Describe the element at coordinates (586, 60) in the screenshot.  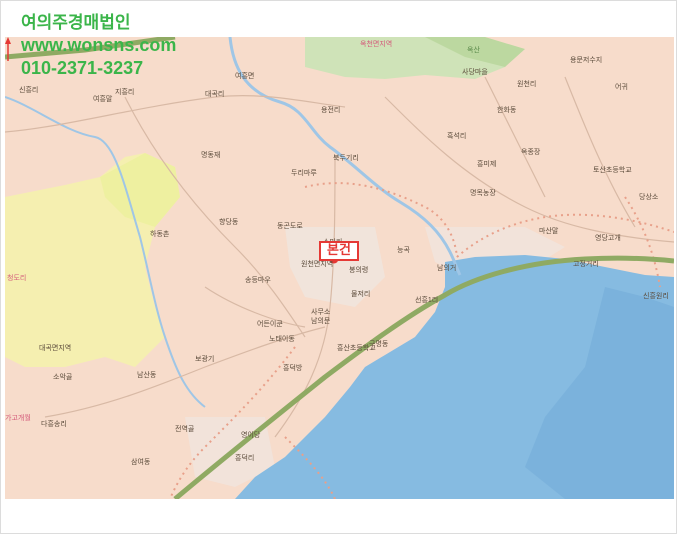
I see `map-label: 용문저수지` at that location.